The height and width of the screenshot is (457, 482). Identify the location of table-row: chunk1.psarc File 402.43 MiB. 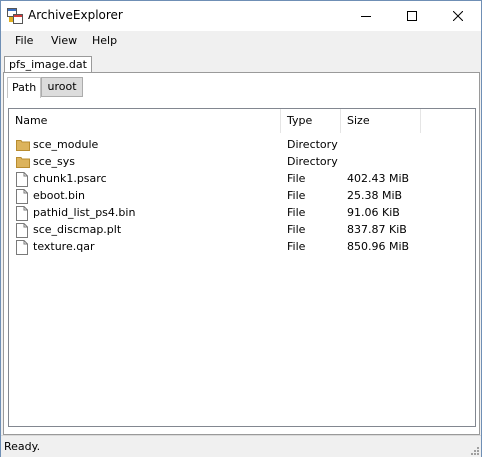
(242, 179).